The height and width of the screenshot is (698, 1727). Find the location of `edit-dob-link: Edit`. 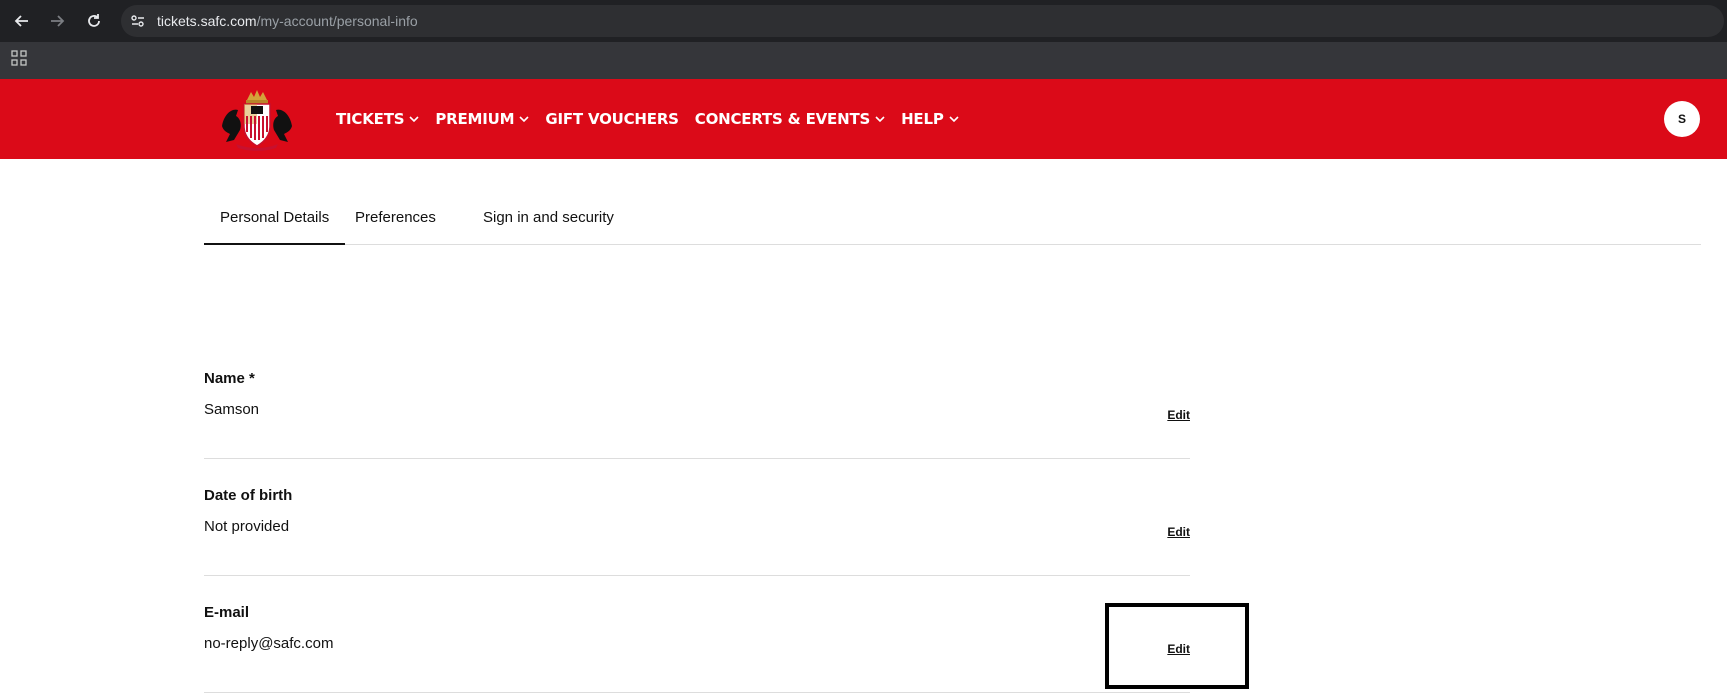

edit-dob-link: Edit is located at coordinates (1178, 532).